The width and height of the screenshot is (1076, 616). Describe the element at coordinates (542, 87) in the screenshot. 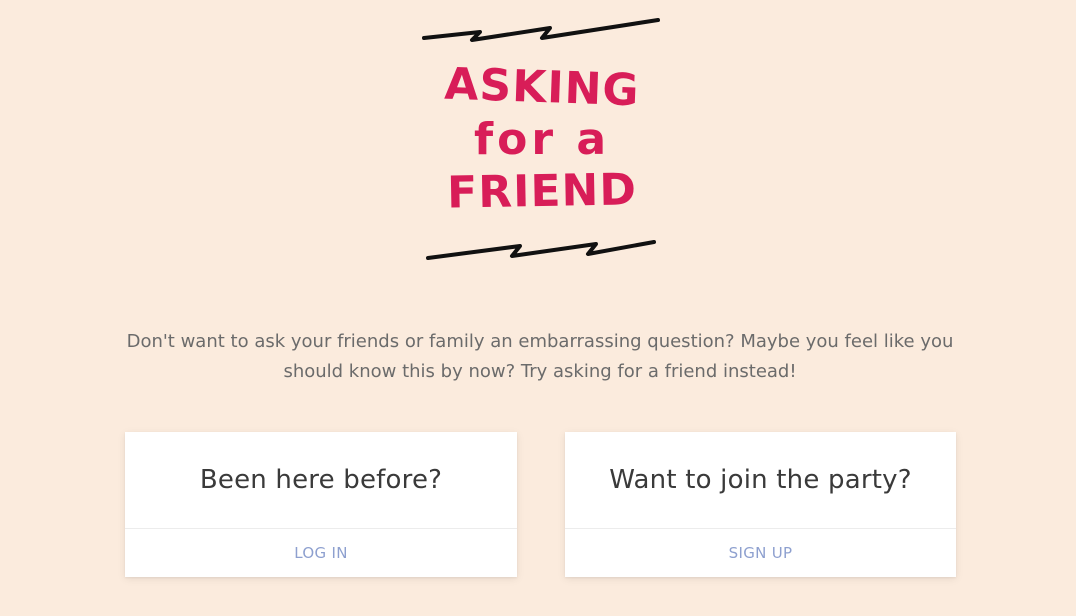

I see `logo-text-line-1: ASKING` at that location.